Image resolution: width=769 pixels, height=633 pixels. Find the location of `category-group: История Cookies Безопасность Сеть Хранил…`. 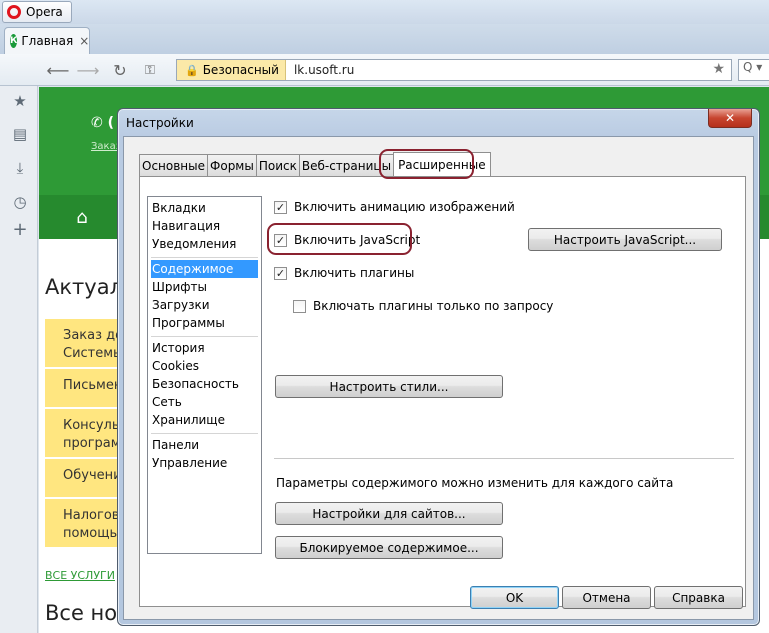

category-group: История Cookies Безопасность Сеть Хранил… is located at coordinates (204, 385).